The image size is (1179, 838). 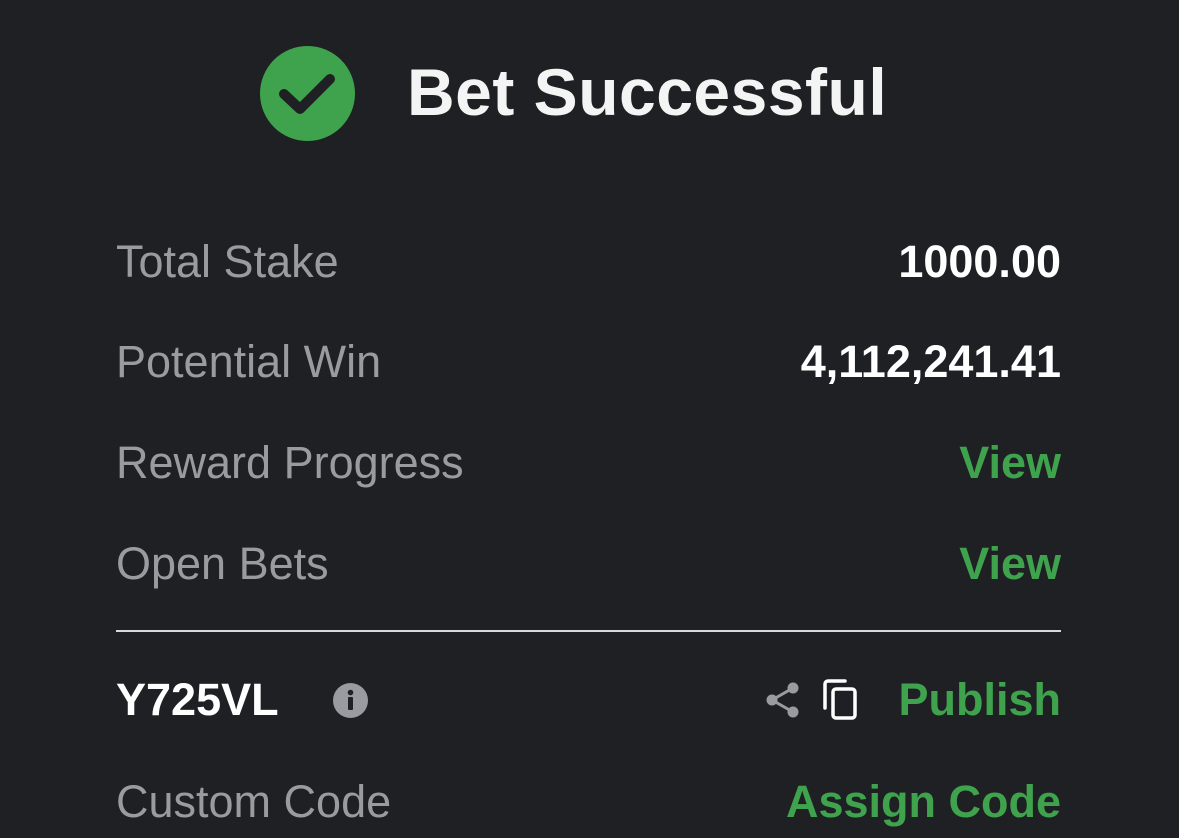 What do you see at coordinates (930, 361) in the screenshot?
I see `potential-win-value: 4,112,241.41` at bounding box center [930, 361].